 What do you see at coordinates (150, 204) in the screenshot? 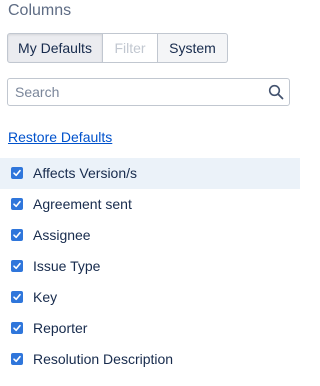
I see `column-row-agreement-sent: Agreement sent` at bounding box center [150, 204].